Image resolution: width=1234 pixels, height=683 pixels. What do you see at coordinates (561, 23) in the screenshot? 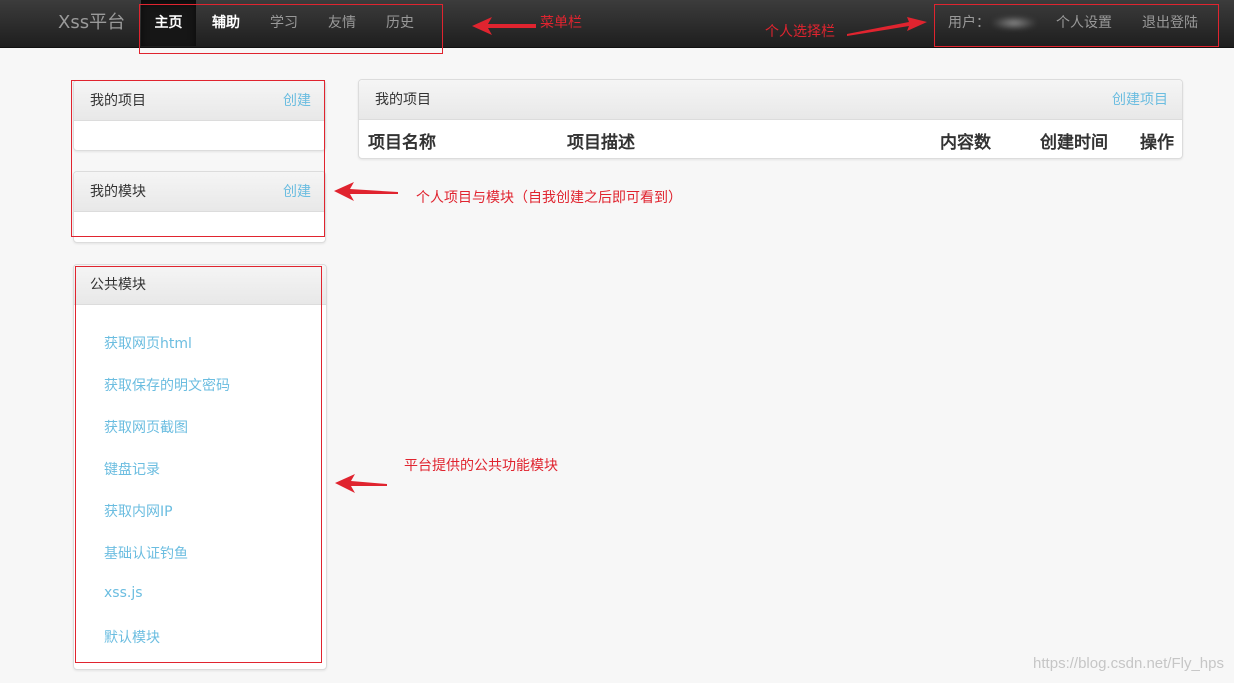
I see `annotation-menu-bar: 菜单栏` at bounding box center [561, 23].